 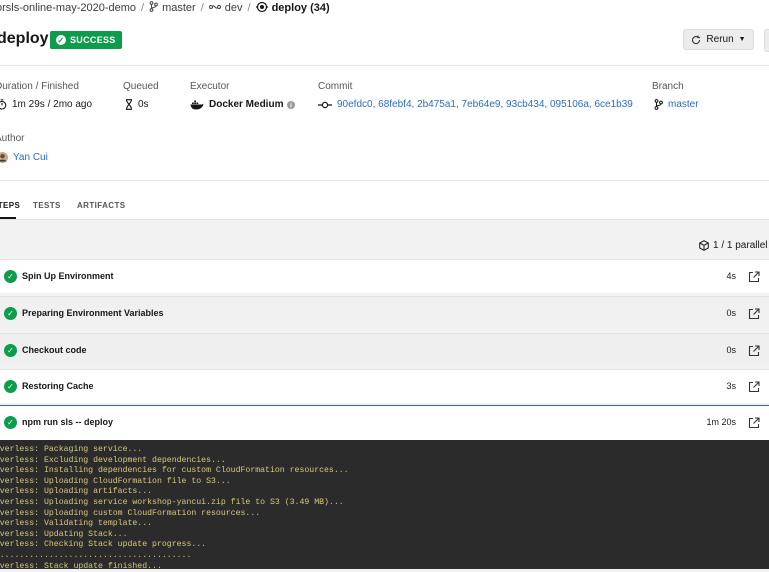 I want to click on check-icon: ✓, so click(x=61, y=40).